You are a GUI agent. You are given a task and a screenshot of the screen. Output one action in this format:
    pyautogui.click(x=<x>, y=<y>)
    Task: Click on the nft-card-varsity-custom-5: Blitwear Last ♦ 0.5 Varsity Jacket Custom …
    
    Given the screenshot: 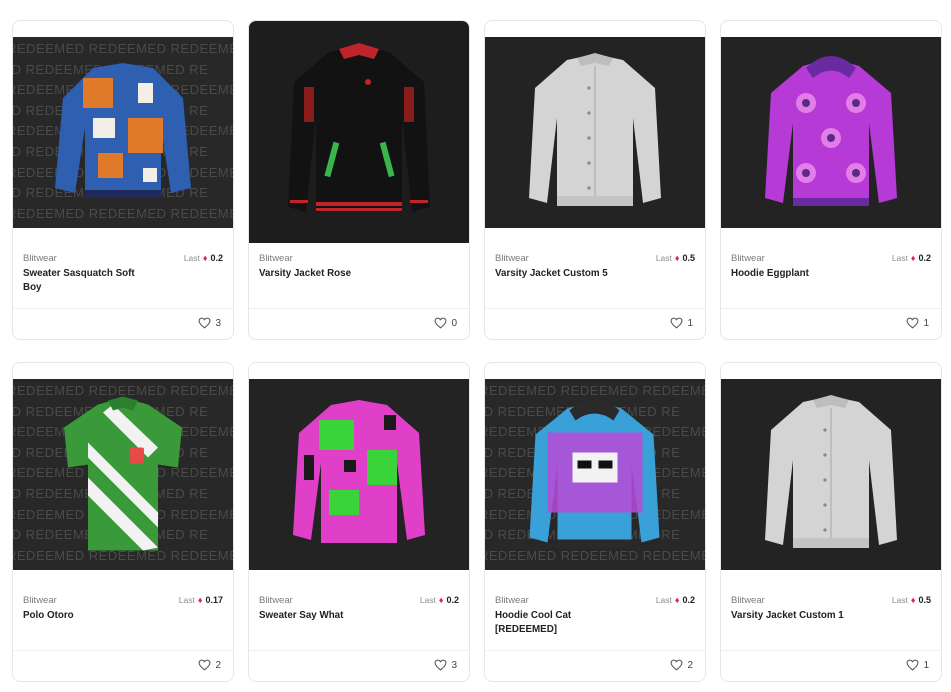 What is the action you would take?
    pyautogui.click(x=595, y=180)
    